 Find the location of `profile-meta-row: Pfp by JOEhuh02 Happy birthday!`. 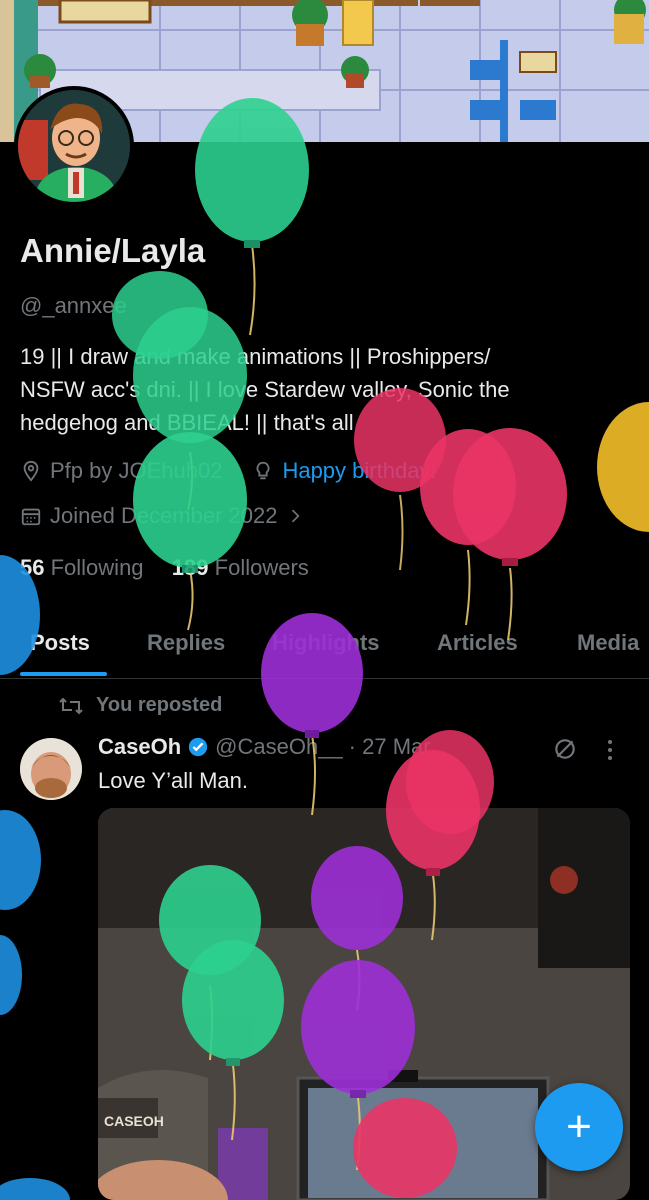

profile-meta-row: Pfp by JOEhuh02 Happy birthday! is located at coordinates (228, 471).